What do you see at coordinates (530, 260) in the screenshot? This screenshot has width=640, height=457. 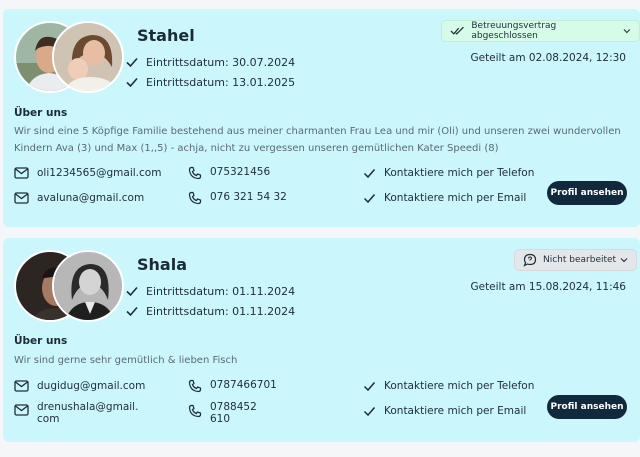 I see `chat-bubble-icon` at bounding box center [530, 260].